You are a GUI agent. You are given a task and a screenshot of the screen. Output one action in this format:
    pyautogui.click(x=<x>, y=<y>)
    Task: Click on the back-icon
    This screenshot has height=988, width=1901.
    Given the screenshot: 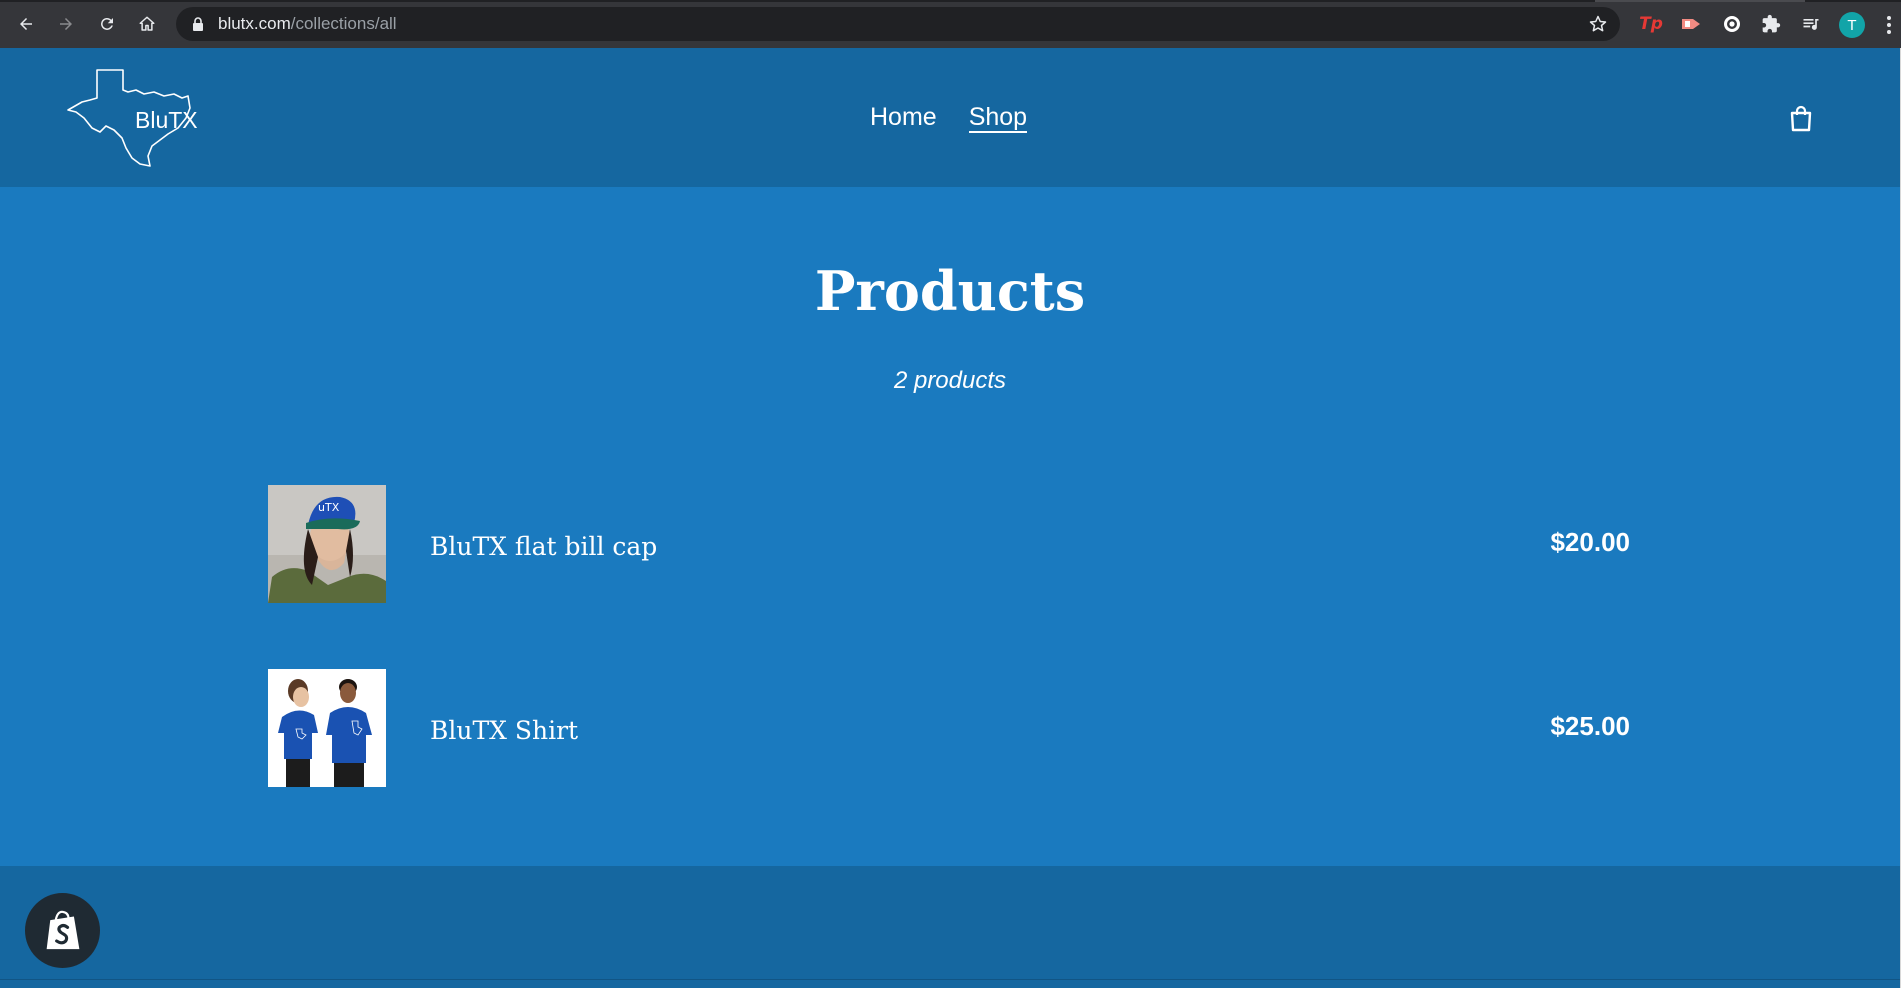 What is the action you would take?
    pyautogui.click(x=26, y=24)
    